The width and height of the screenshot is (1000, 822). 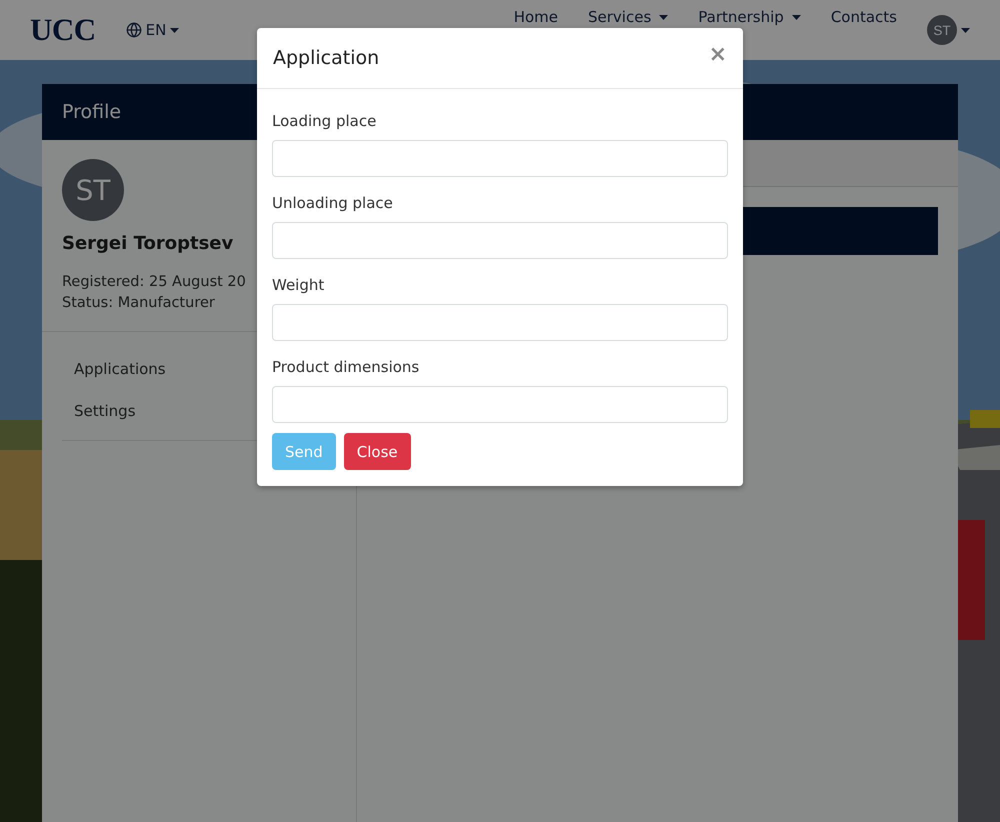 I want to click on field-label: Weight, so click(x=299, y=285).